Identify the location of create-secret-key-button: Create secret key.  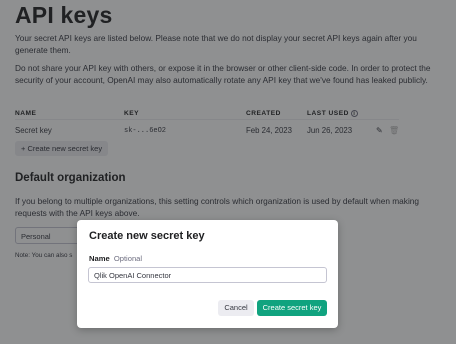
(292, 308).